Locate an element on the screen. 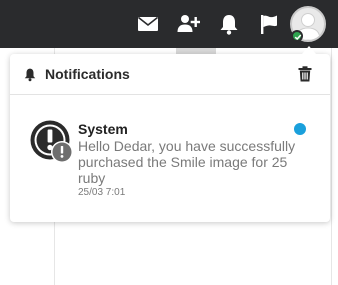 This screenshot has height=285, width=338. trash-icon is located at coordinates (305, 76).